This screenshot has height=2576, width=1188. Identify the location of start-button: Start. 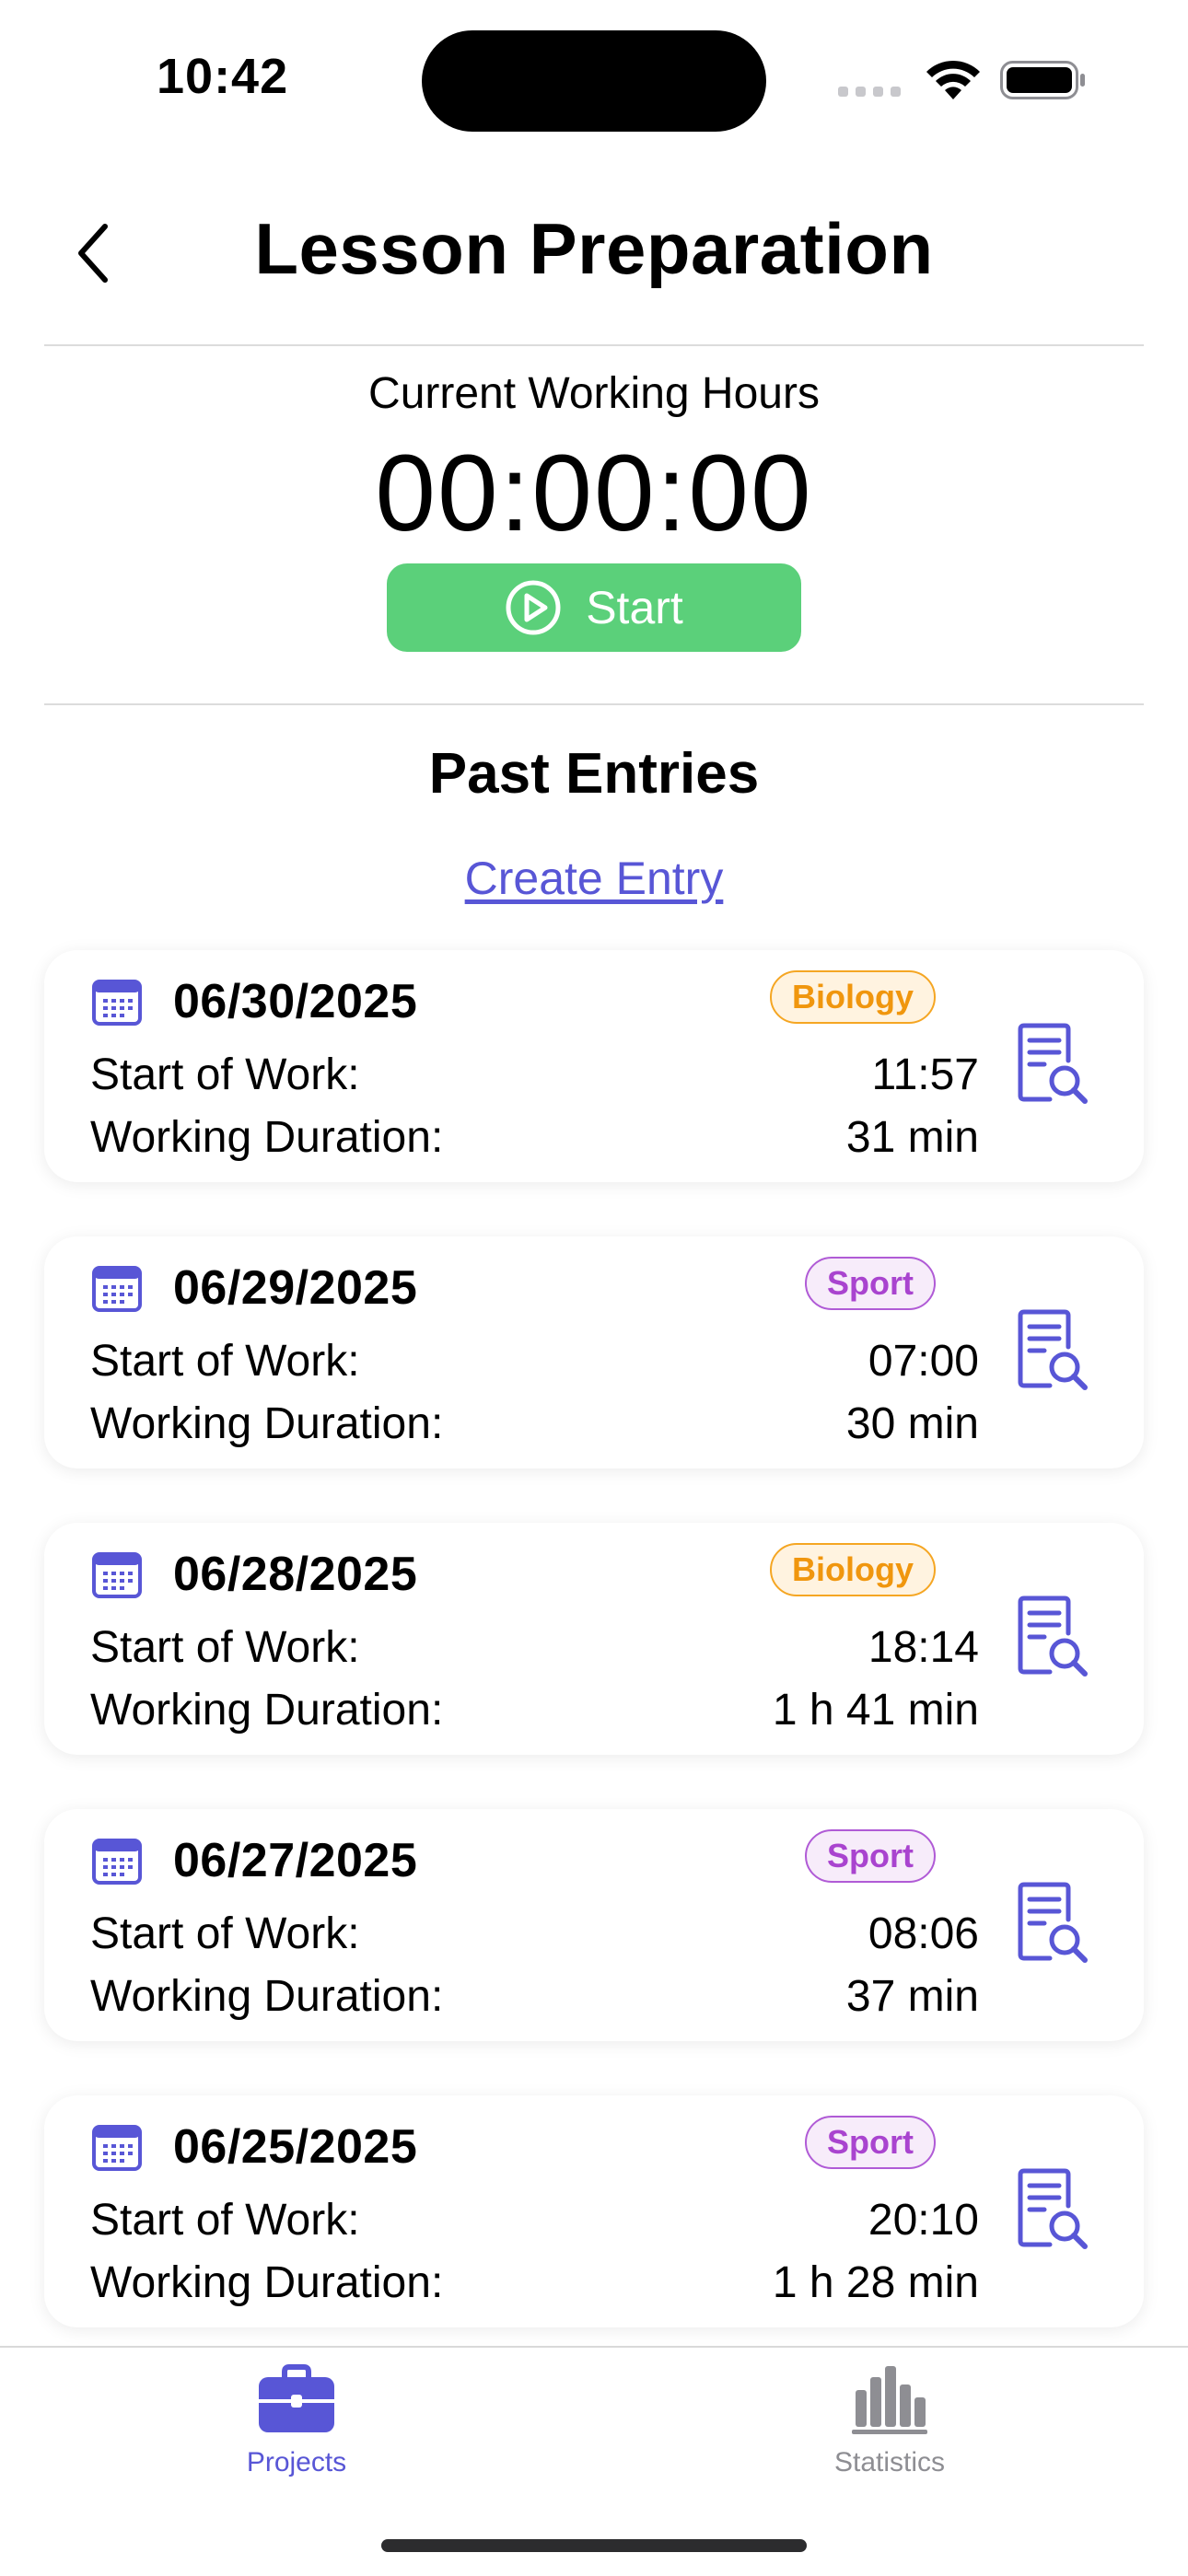
(594, 607).